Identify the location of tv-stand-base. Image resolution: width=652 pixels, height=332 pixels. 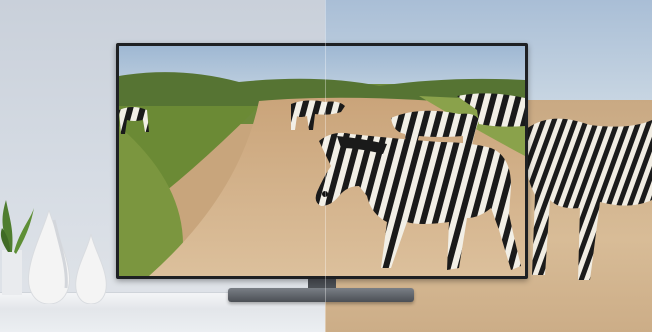
(321, 295).